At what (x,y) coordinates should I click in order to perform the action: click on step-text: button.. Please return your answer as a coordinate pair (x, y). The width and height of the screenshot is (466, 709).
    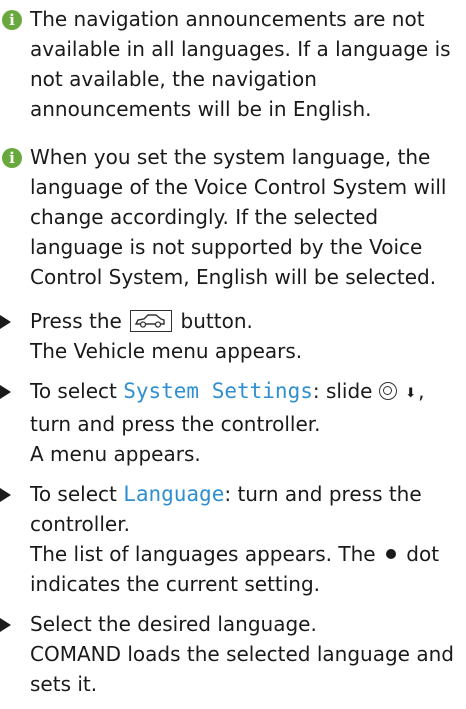
    Looking at the image, I should click on (216, 321).